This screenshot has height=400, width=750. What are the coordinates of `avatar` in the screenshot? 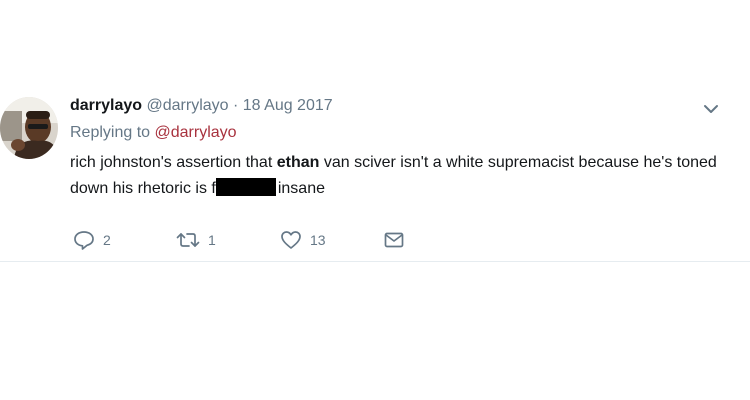 It's located at (29, 128).